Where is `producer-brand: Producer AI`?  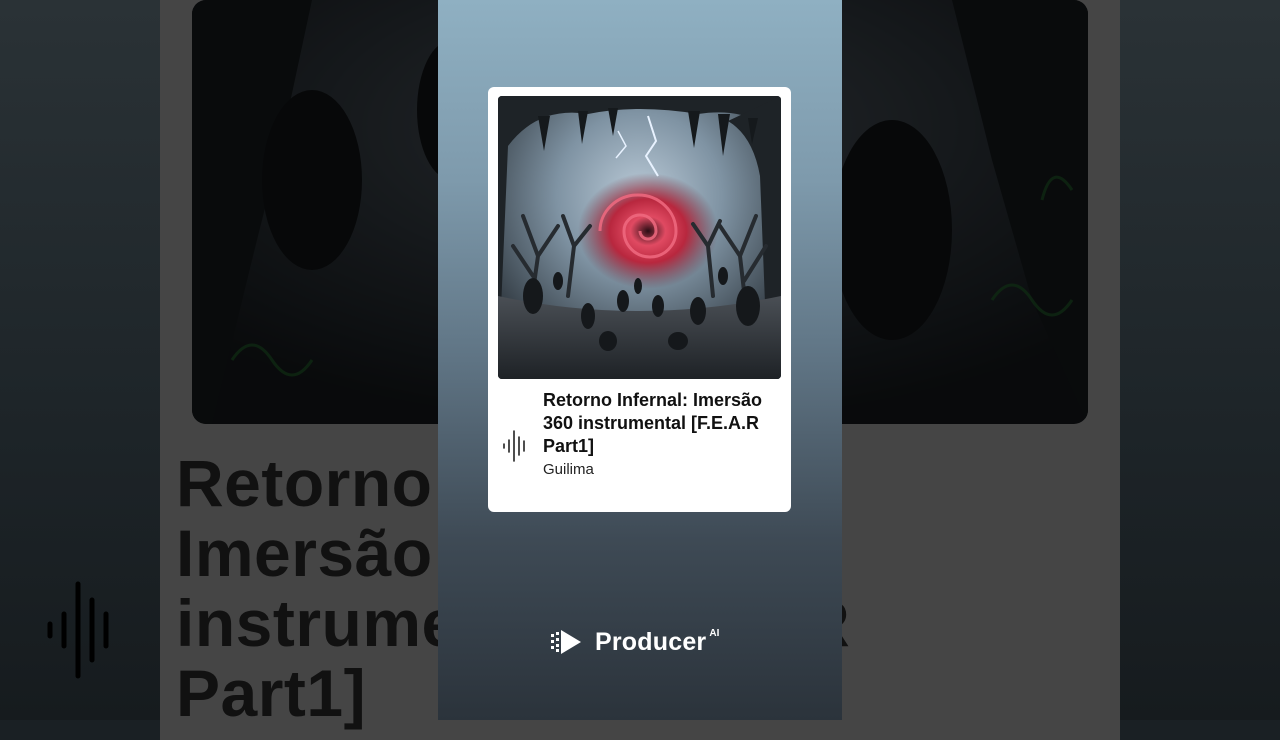 producer-brand: Producer AI is located at coordinates (635, 642).